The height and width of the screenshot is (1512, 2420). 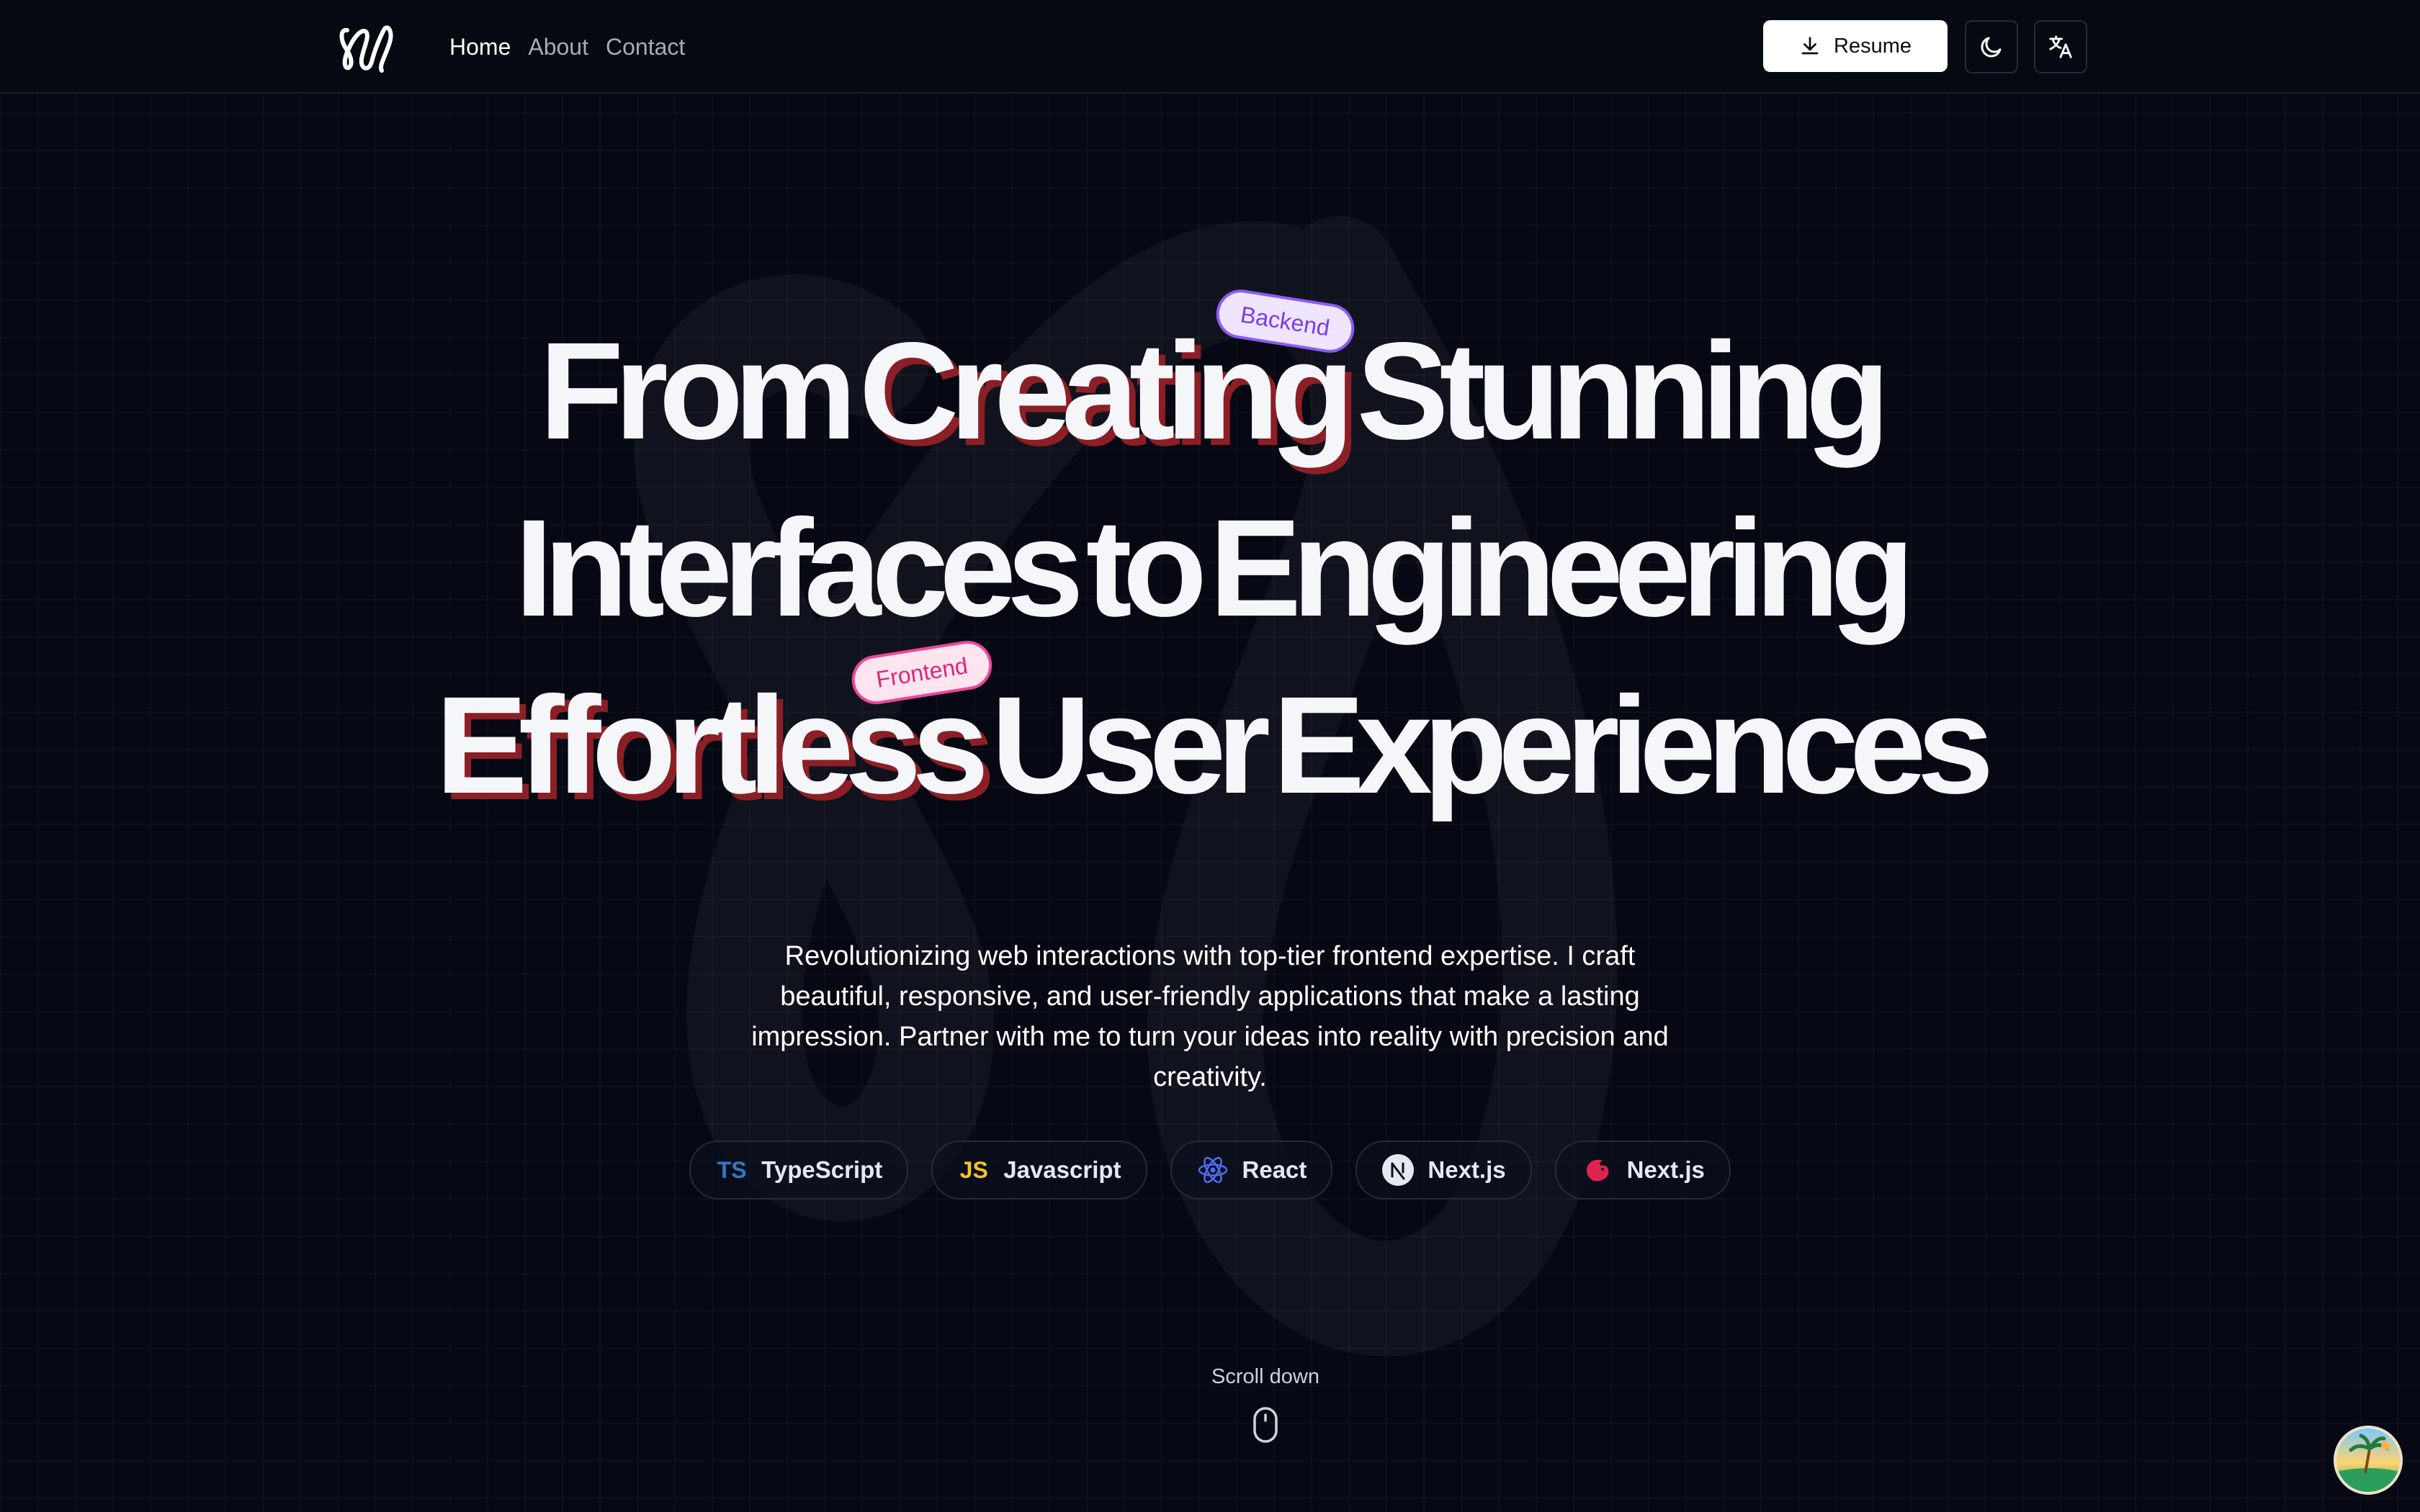 I want to click on hero-word: Interfaces, so click(x=799, y=567).